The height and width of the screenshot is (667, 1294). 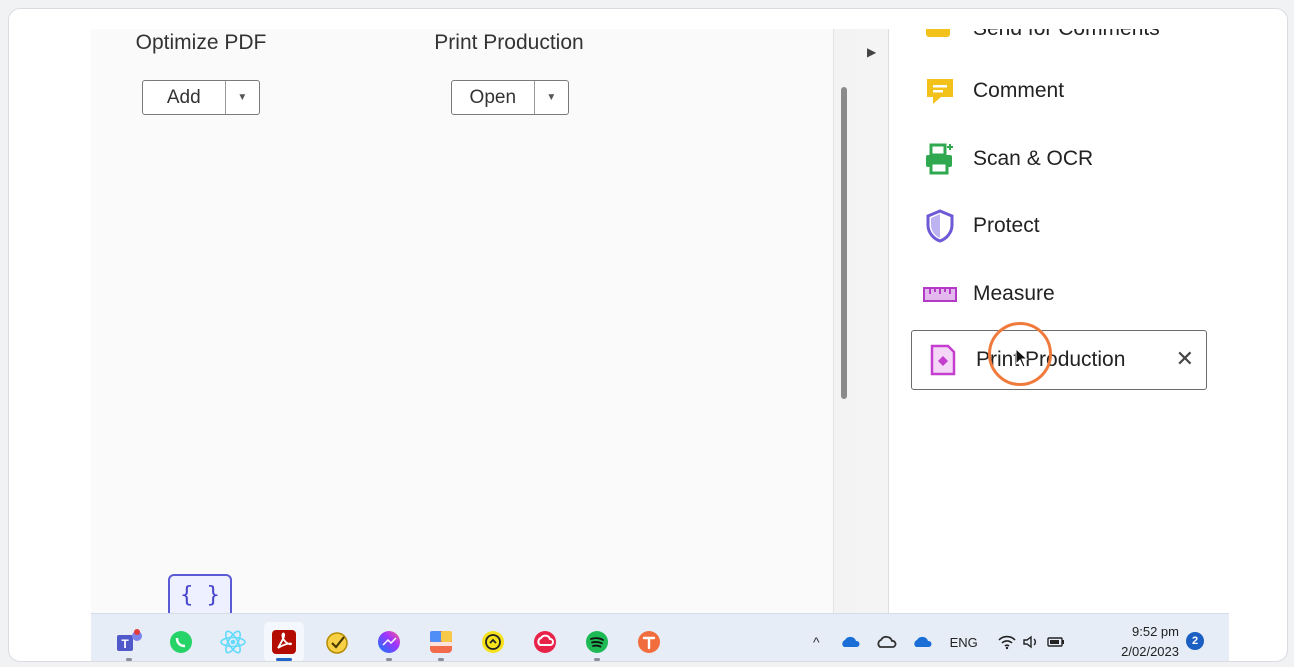 What do you see at coordinates (1019, 90) in the screenshot?
I see `panel-item-label: Comment` at bounding box center [1019, 90].